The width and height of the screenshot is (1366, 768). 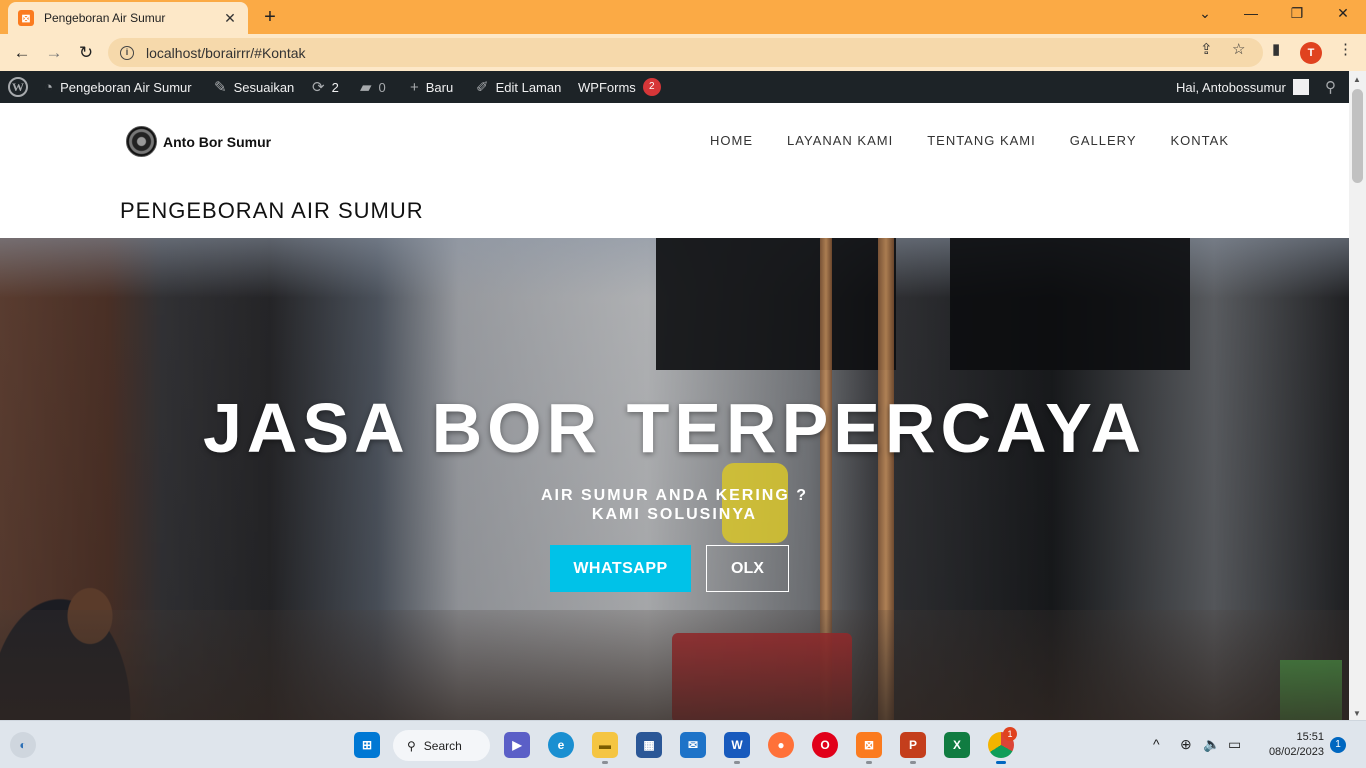 What do you see at coordinates (1206, 49) in the screenshot?
I see `share-icon: ⇪` at bounding box center [1206, 49].